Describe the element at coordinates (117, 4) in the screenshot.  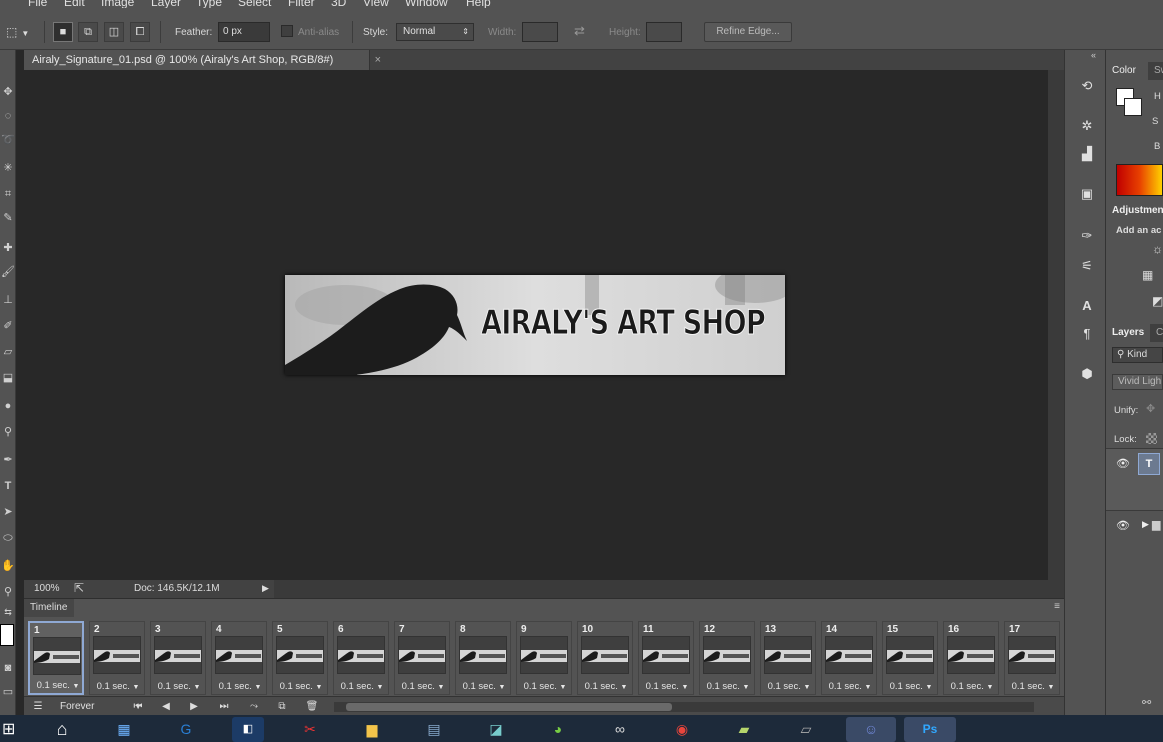
I see `menu-image: Image` at that location.